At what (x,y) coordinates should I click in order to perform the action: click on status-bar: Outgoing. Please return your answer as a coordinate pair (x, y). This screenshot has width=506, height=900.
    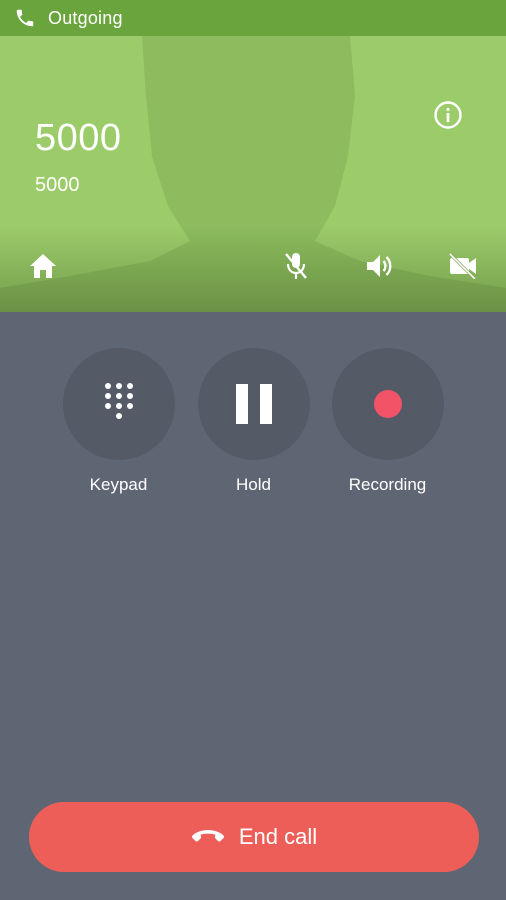
    Looking at the image, I should click on (253, 18).